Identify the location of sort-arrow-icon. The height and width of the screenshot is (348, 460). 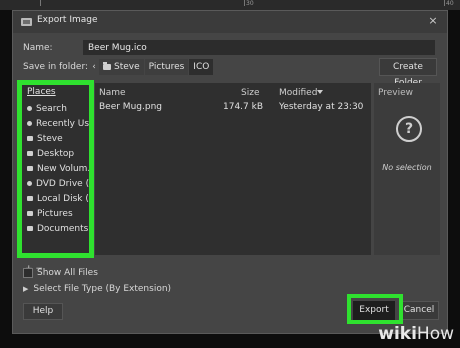
(320, 92).